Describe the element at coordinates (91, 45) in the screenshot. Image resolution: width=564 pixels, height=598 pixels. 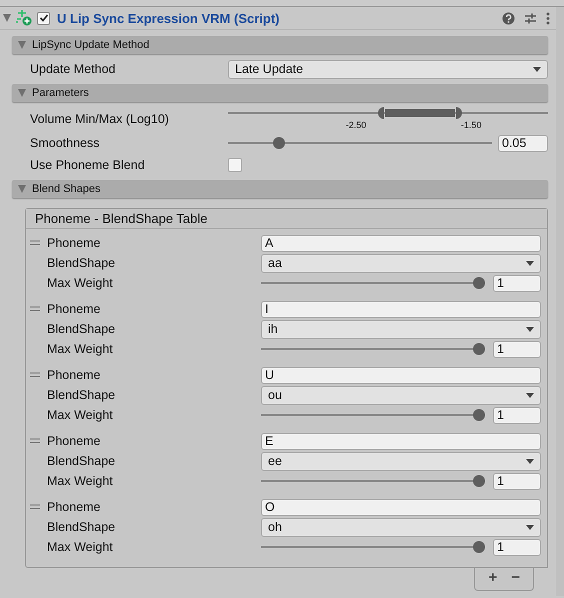
I see `section-title: LipSync Update Method` at that location.